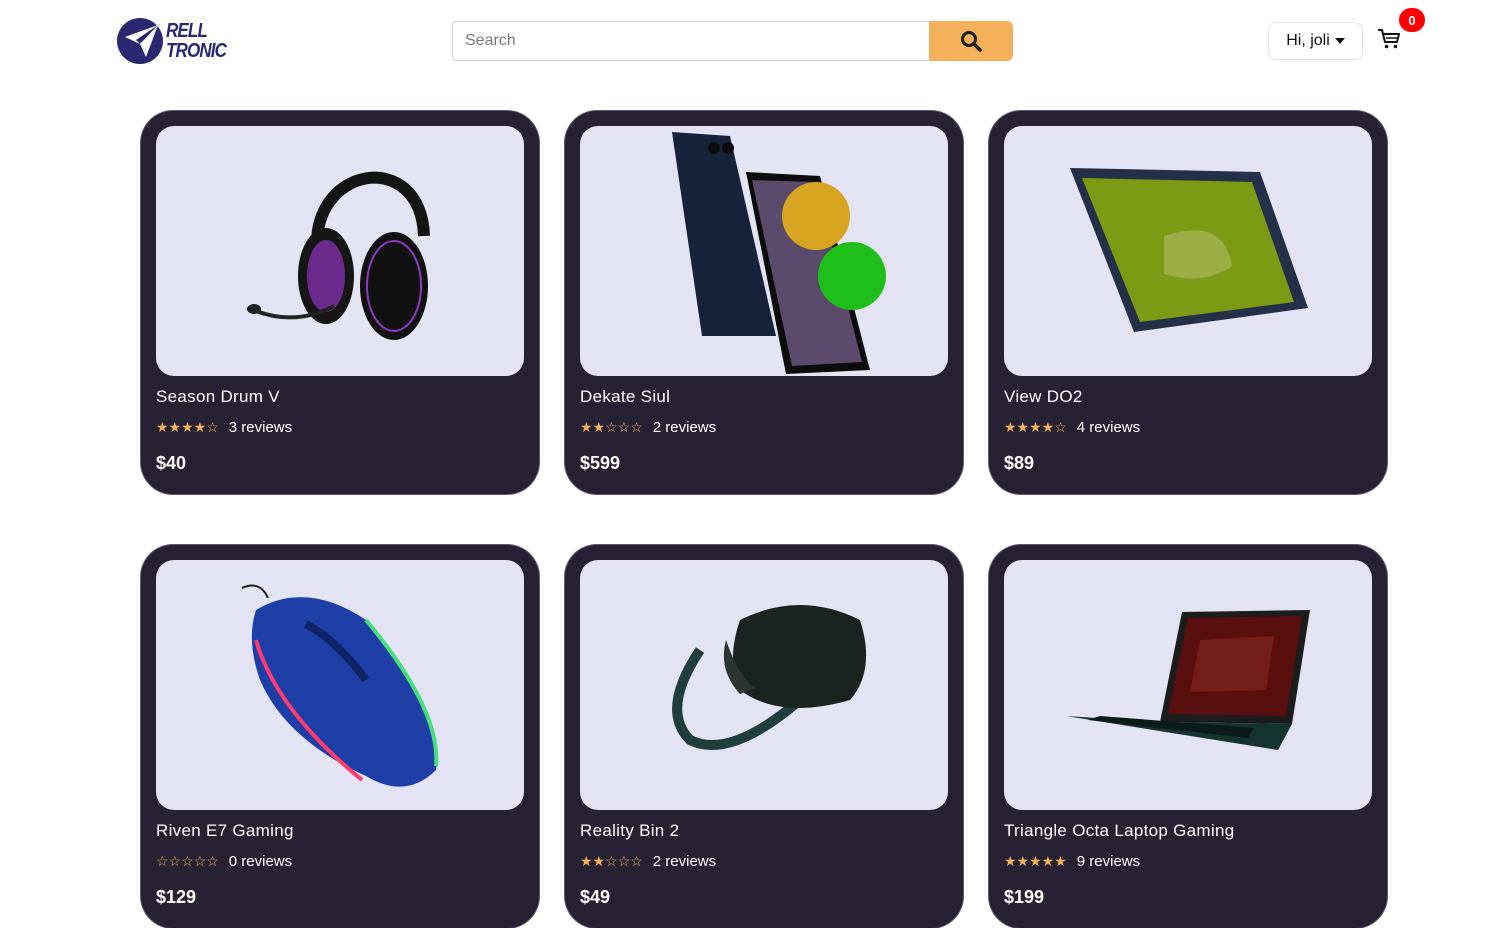  I want to click on product-name: View DO2, so click(1043, 397).